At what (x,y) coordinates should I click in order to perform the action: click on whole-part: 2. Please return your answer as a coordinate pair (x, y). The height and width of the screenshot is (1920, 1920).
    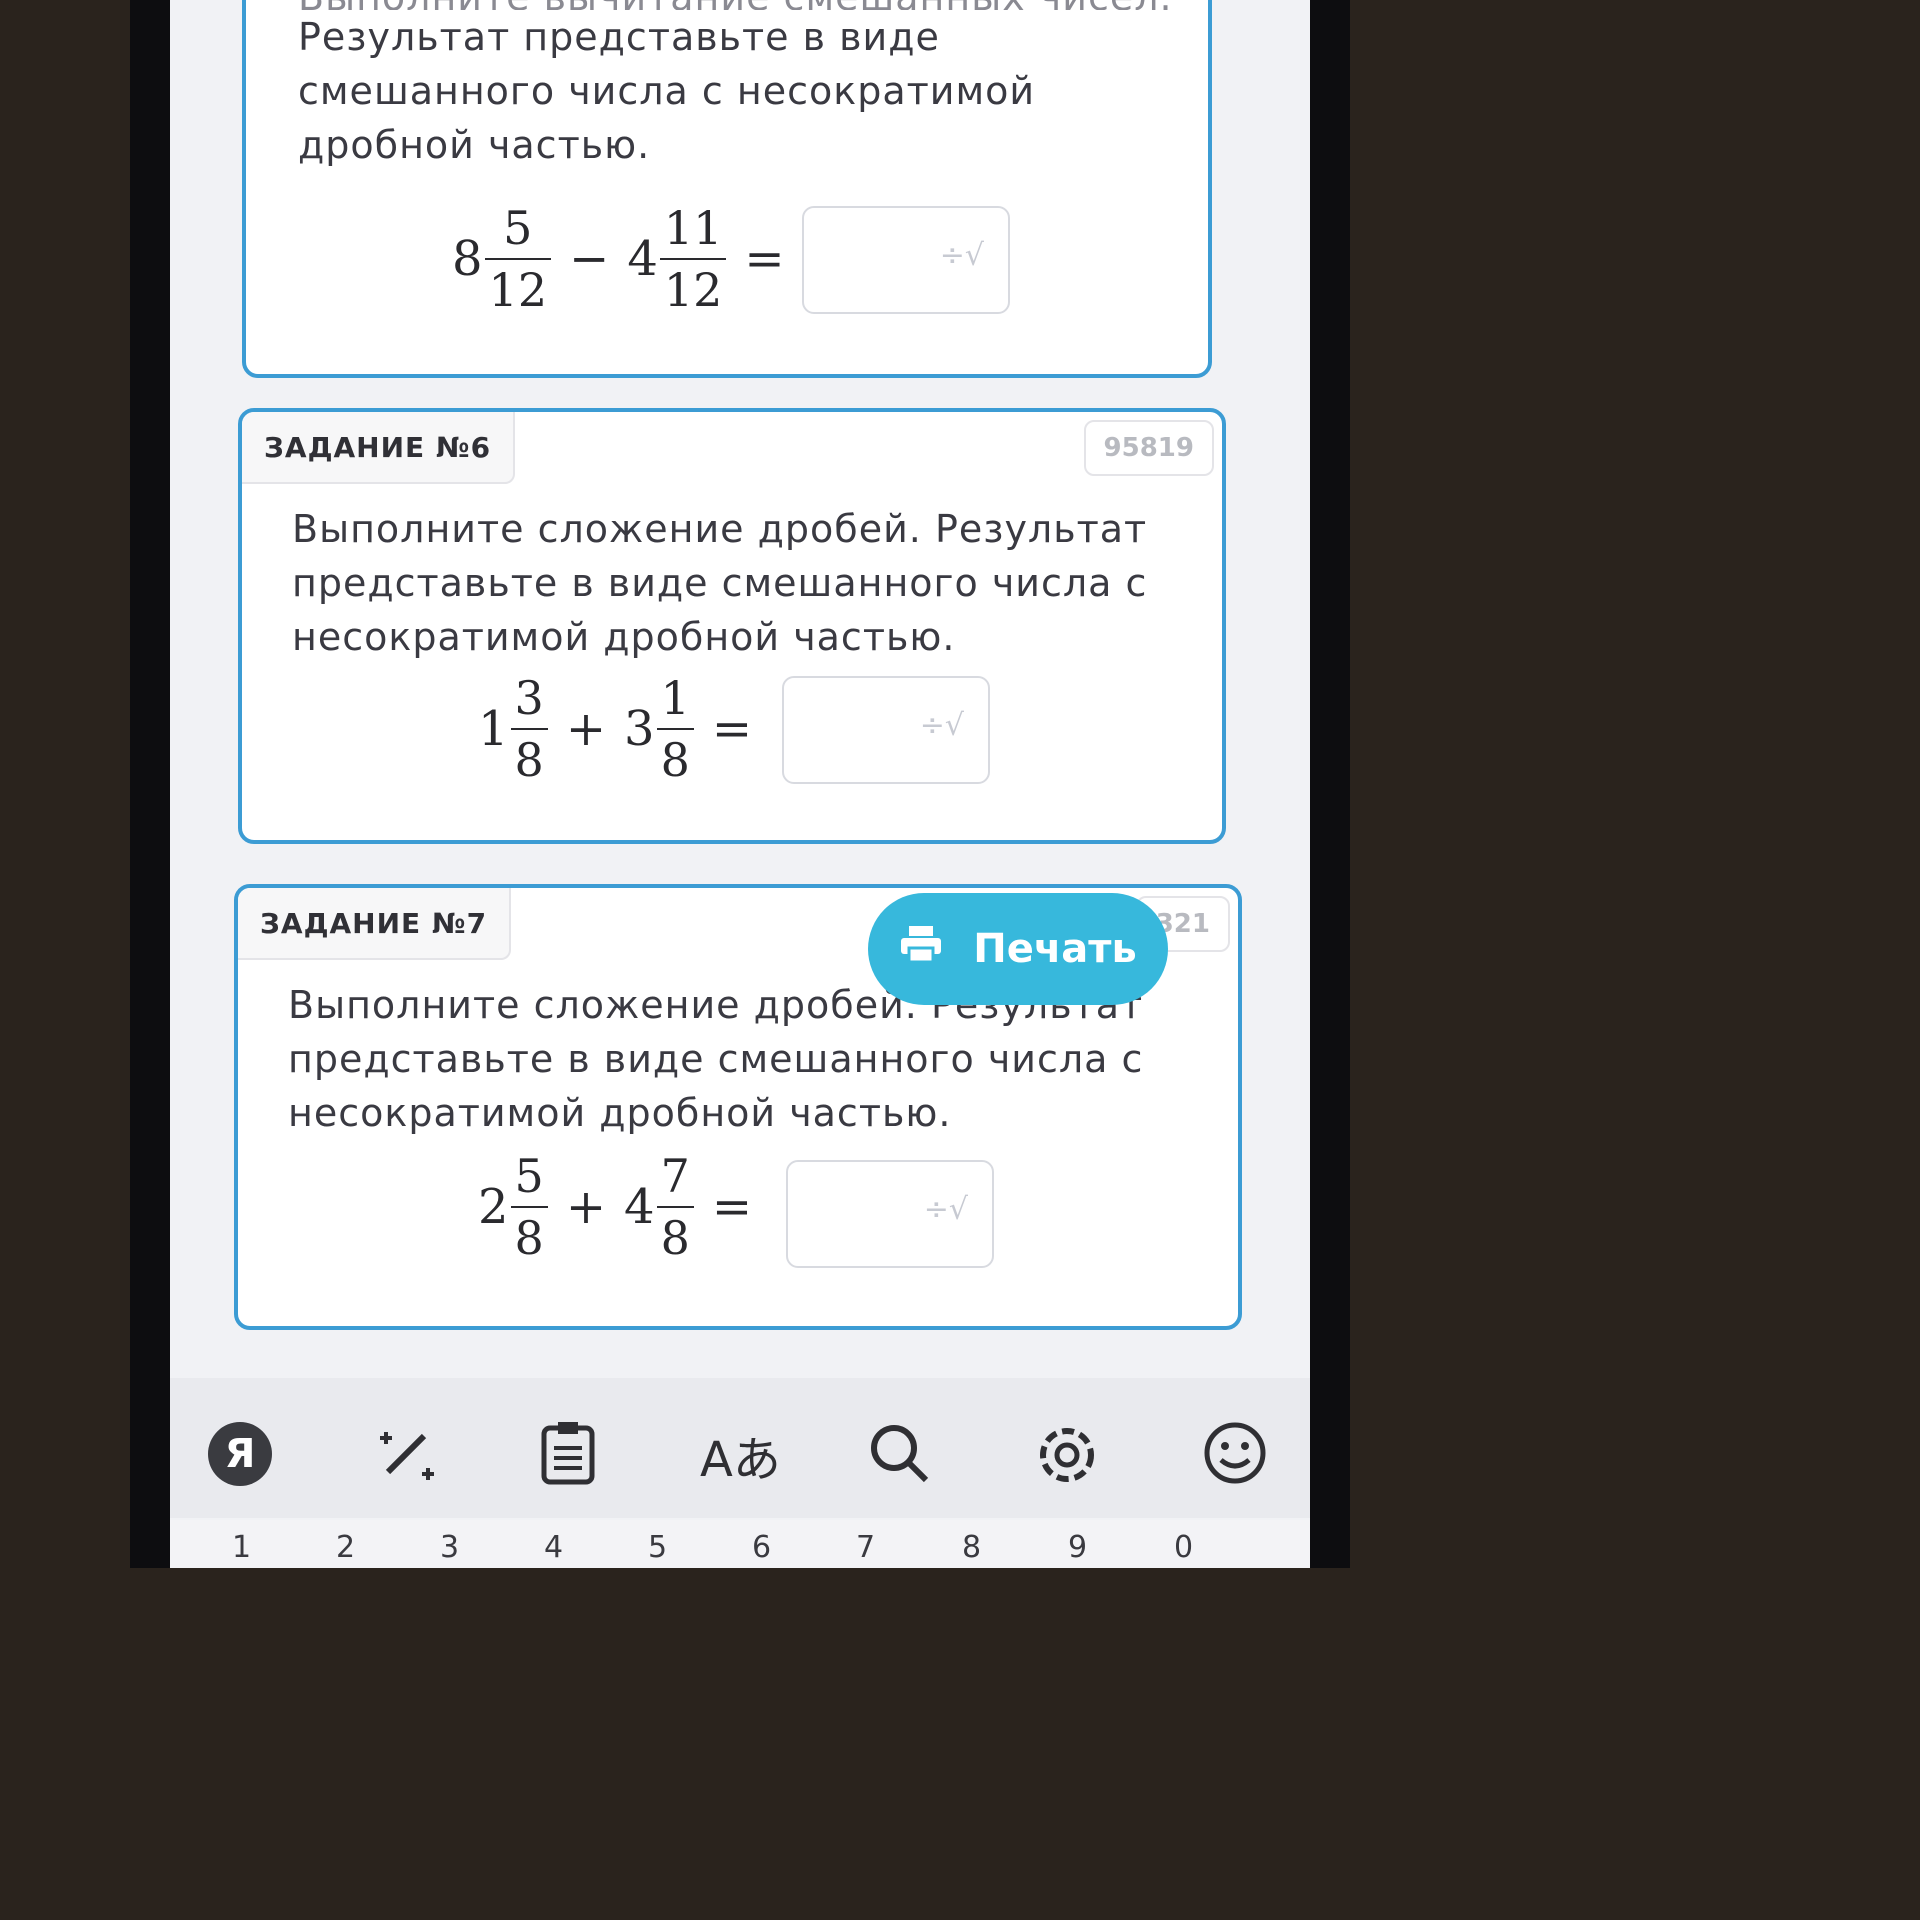
    Looking at the image, I should click on (493, 1207).